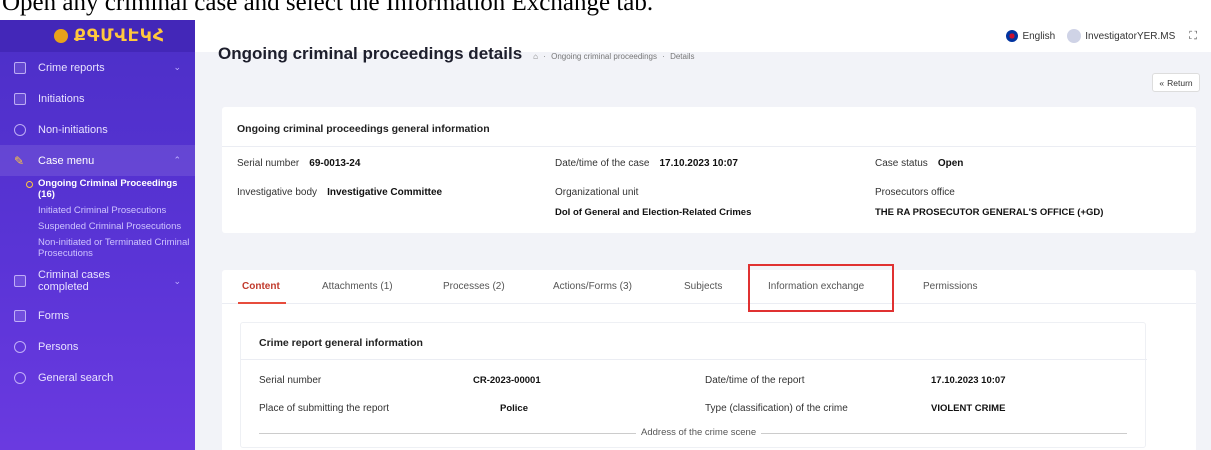 Image resolution: width=1211 pixels, height=450 pixels. I want to click on report-datetime-label: Date/time of the report, so click(755, 380).